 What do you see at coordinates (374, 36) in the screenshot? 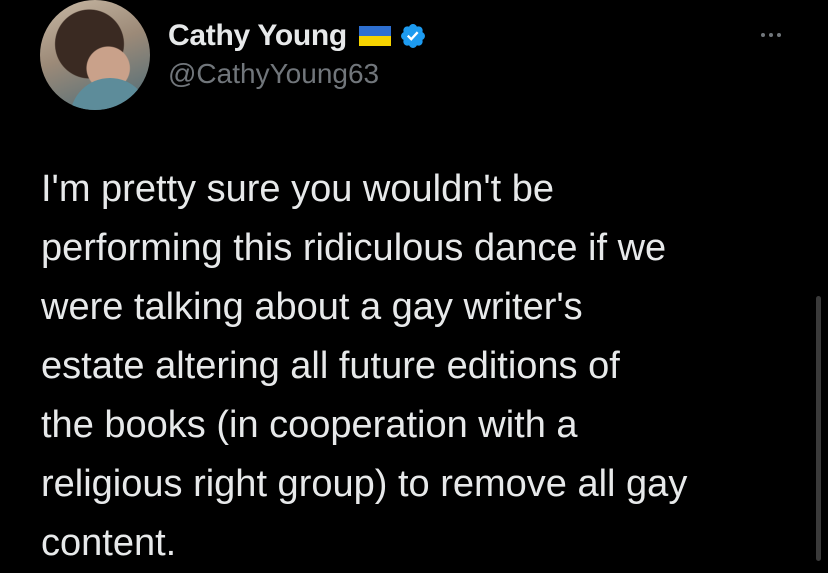
I see `ukraine-flag-icon` at bounding box center [374, 36].